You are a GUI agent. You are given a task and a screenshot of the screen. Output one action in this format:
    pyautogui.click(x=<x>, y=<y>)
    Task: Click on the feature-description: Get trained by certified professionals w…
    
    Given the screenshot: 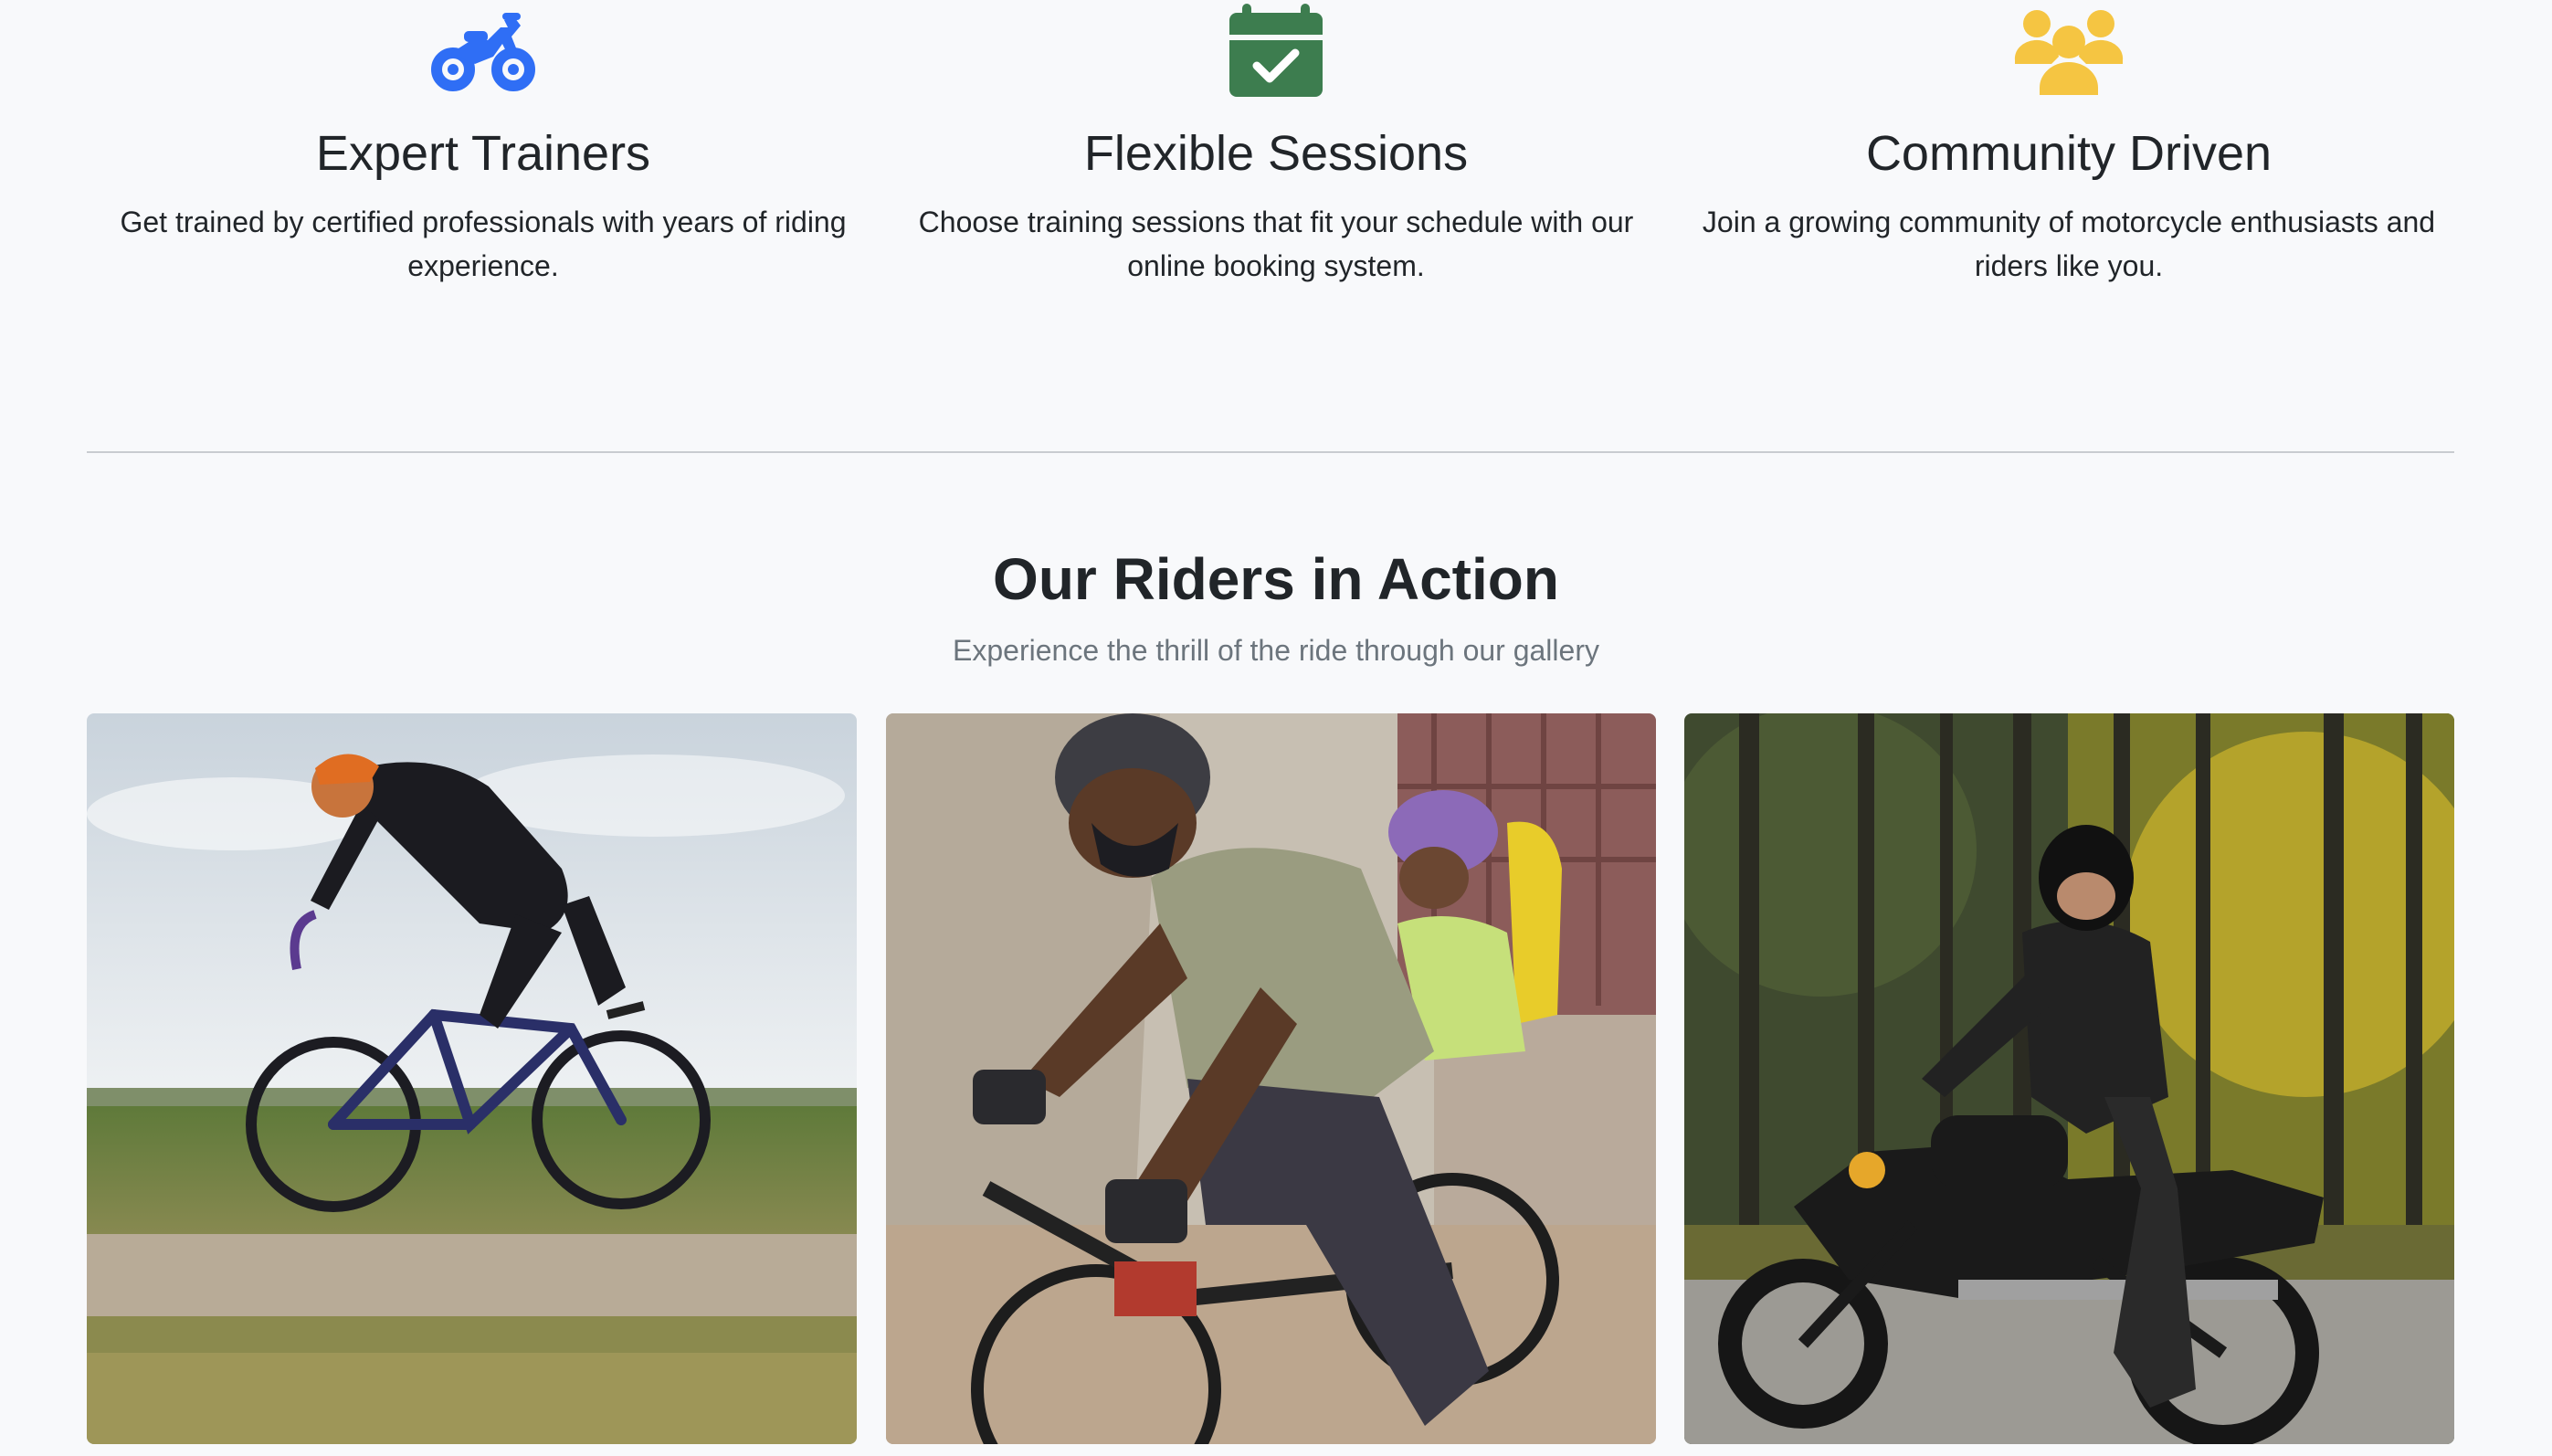 What is the action you would take?
    pyautogui.click(x=484, y=244)
    